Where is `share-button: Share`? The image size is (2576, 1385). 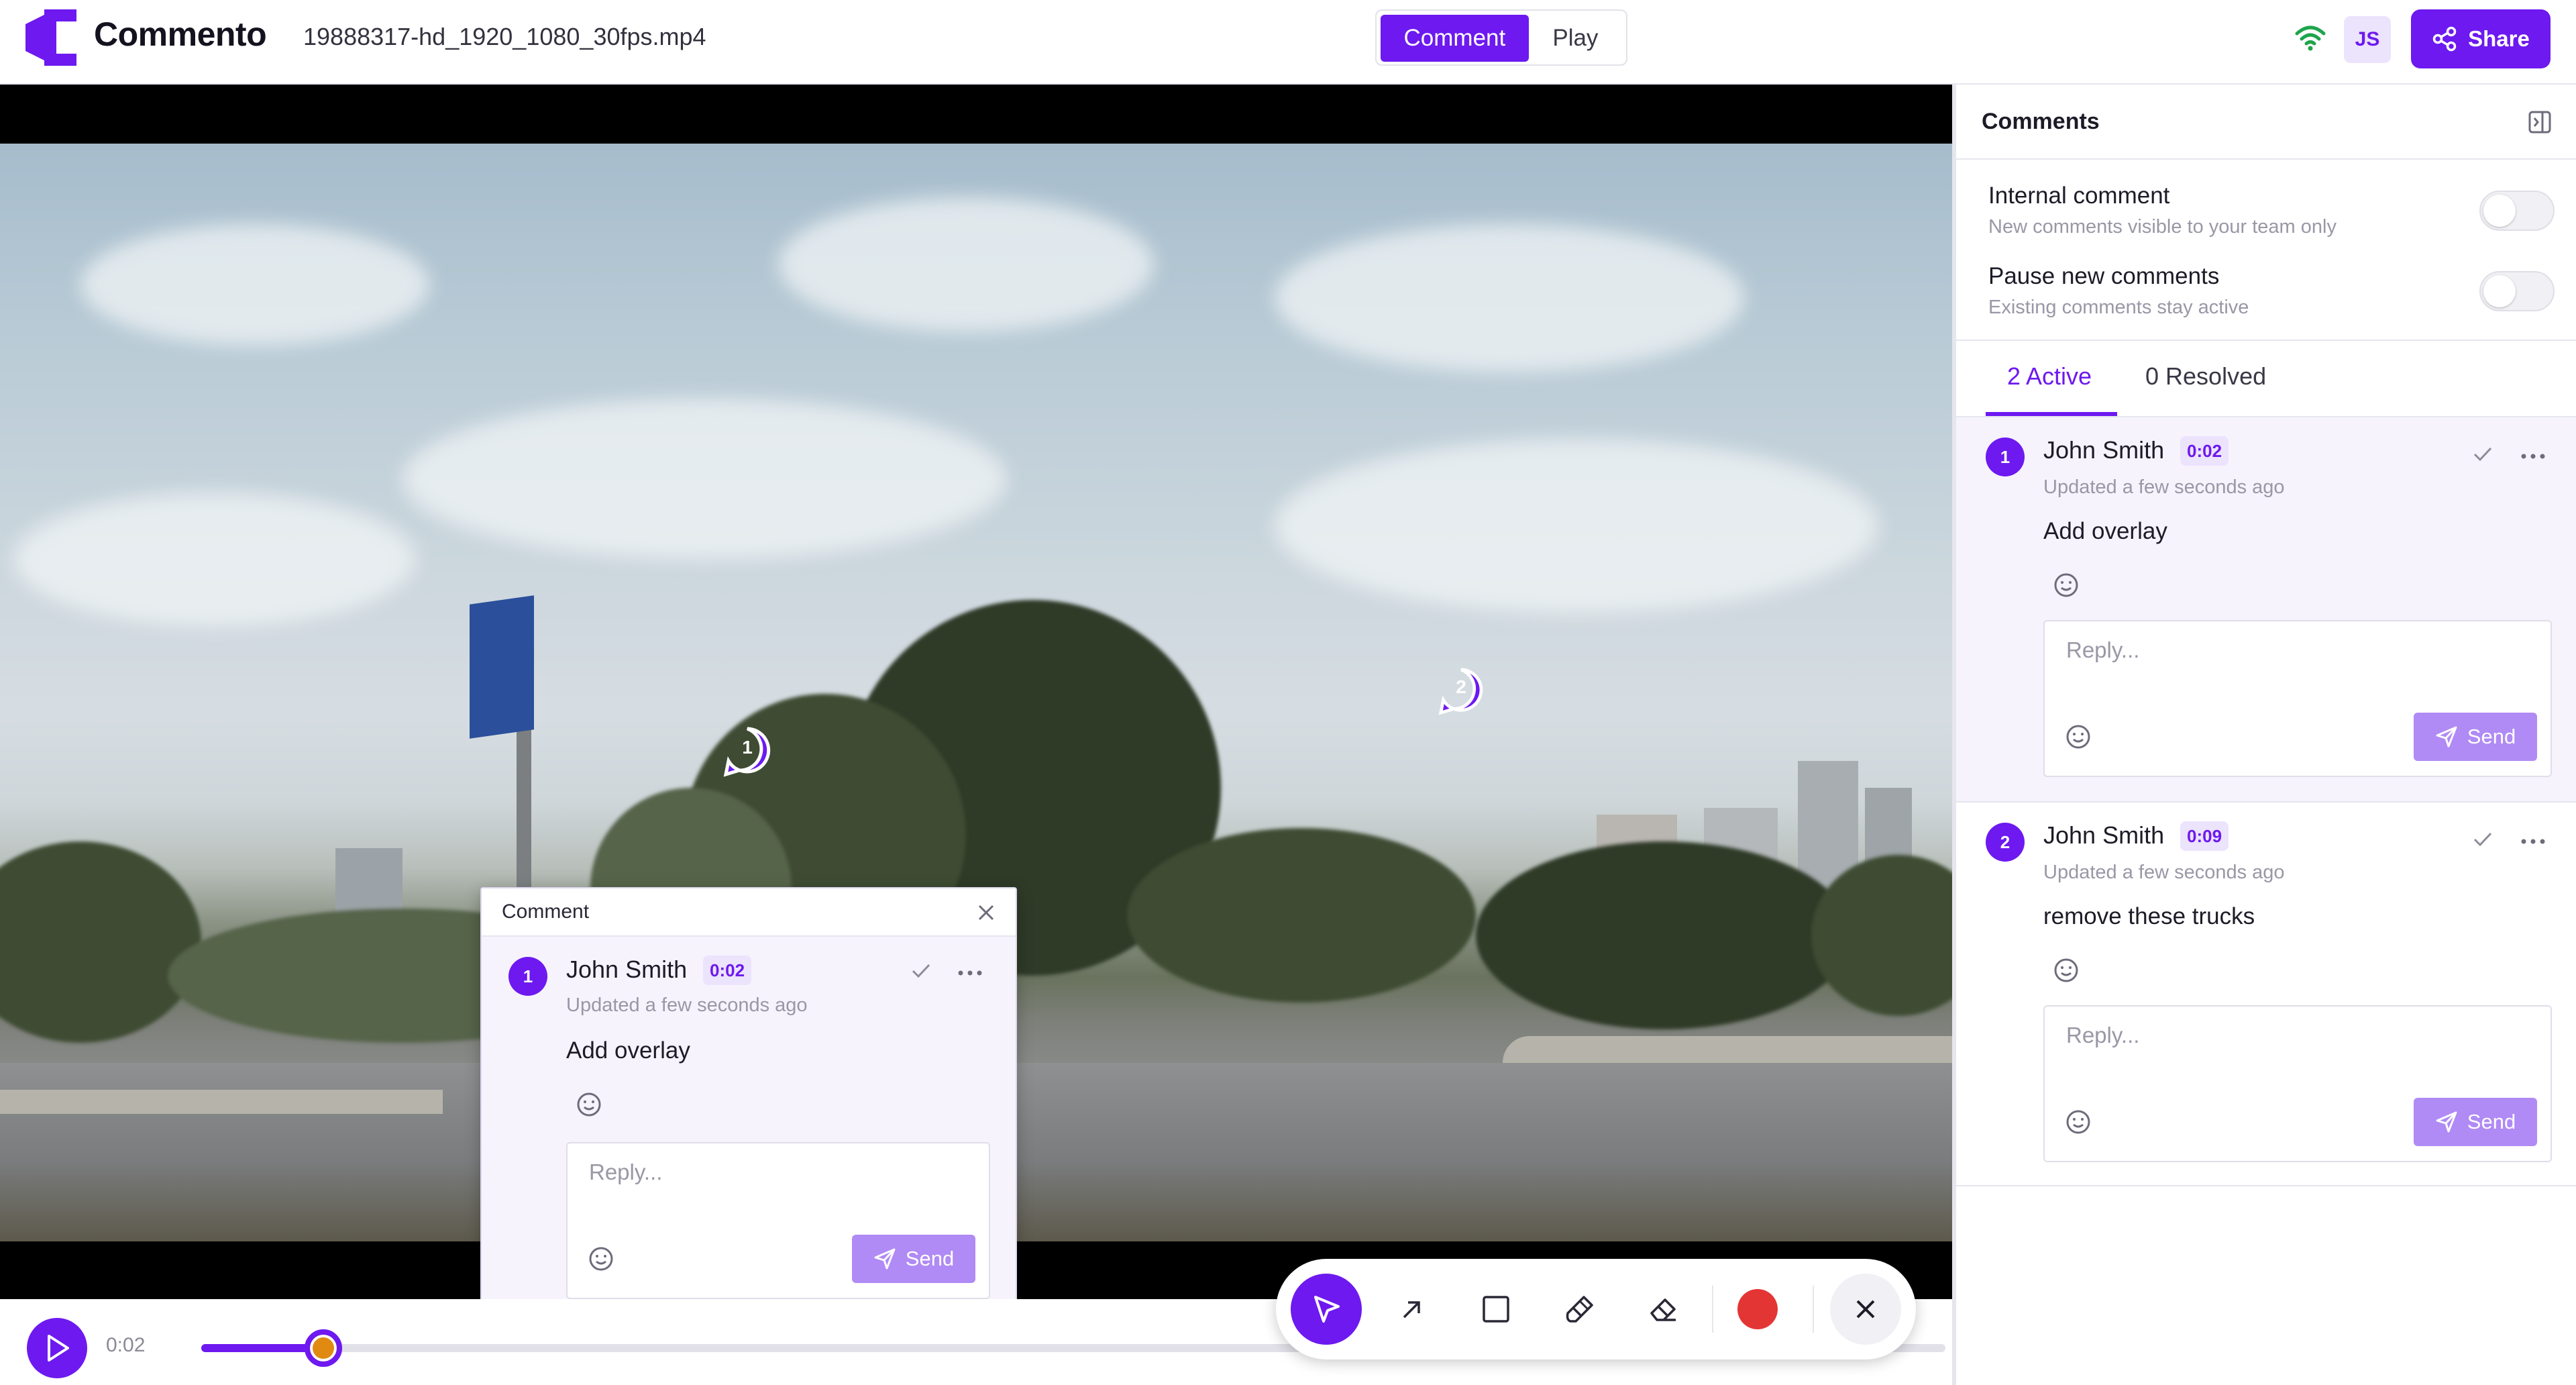 share-button: Share is located at coordinates (2481, 38).